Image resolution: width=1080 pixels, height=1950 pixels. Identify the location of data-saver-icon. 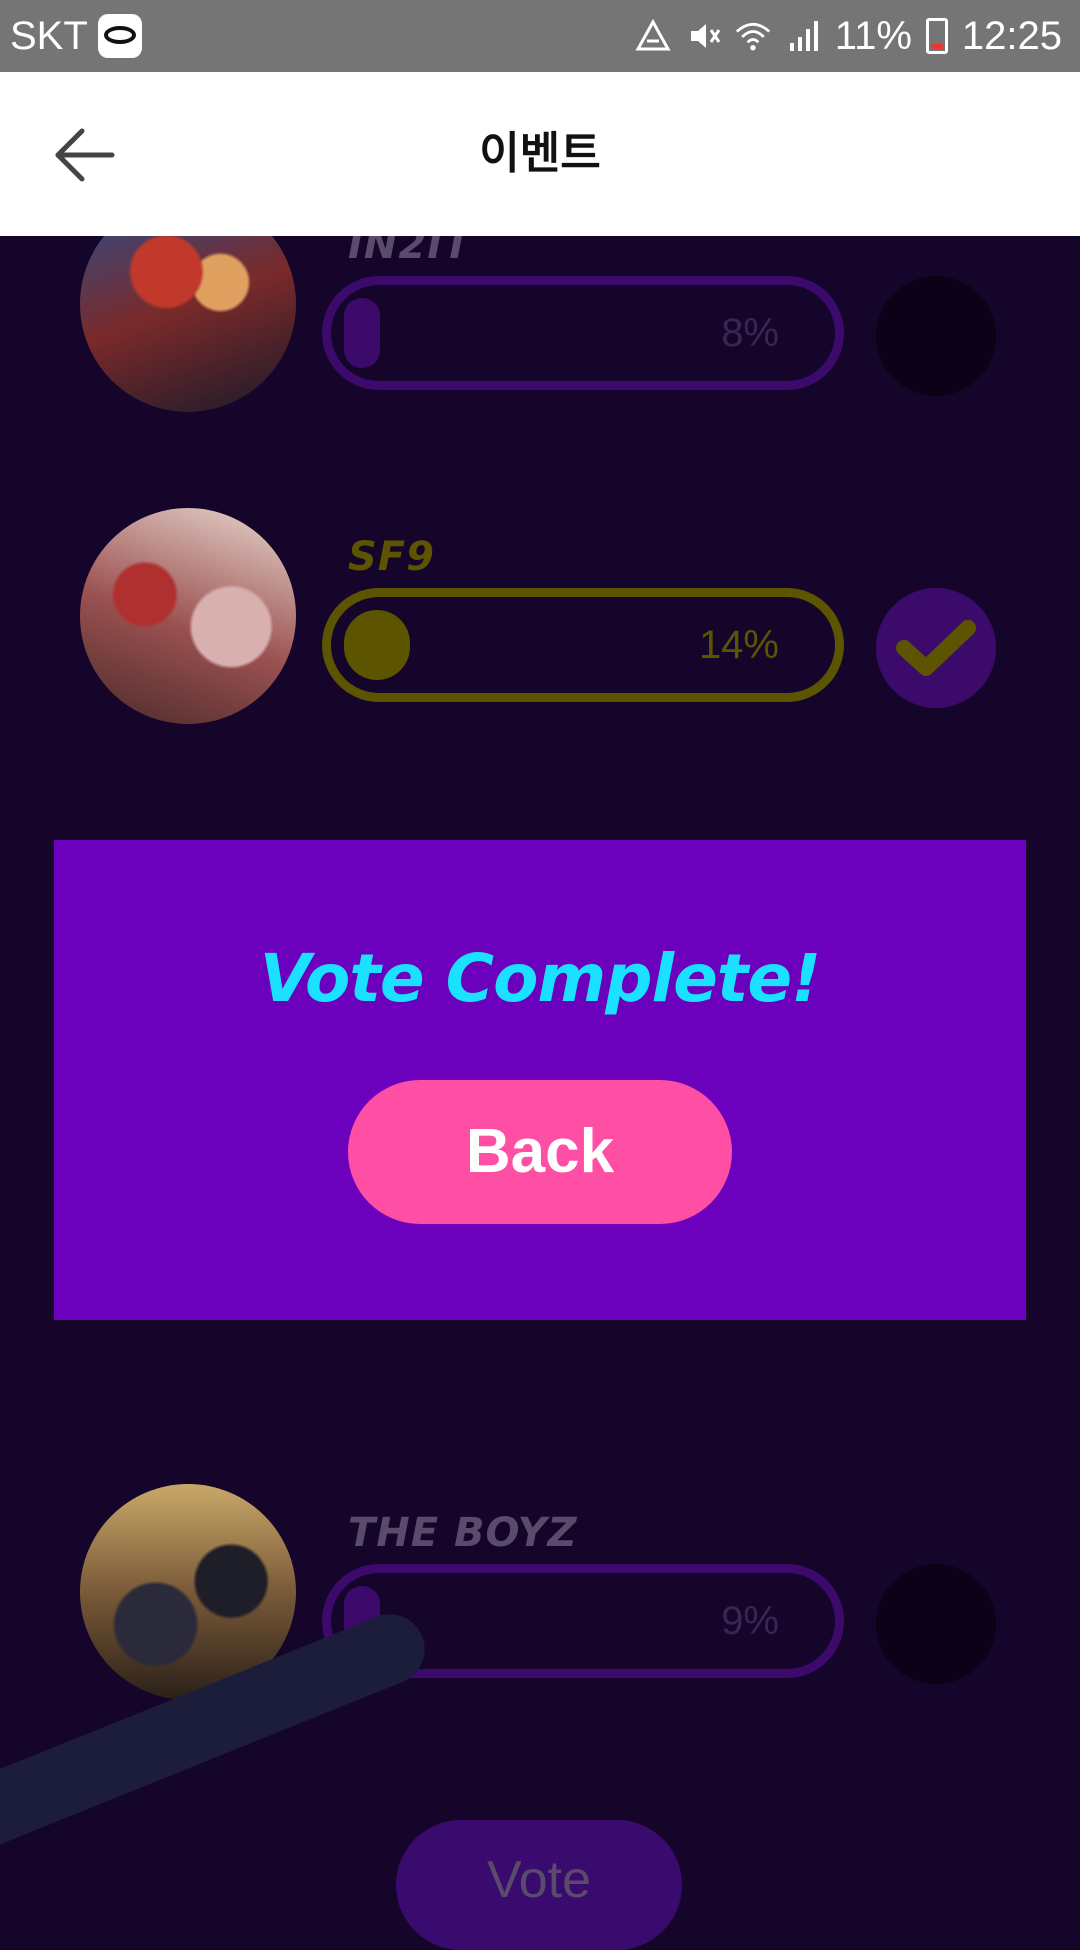
(653, 36).